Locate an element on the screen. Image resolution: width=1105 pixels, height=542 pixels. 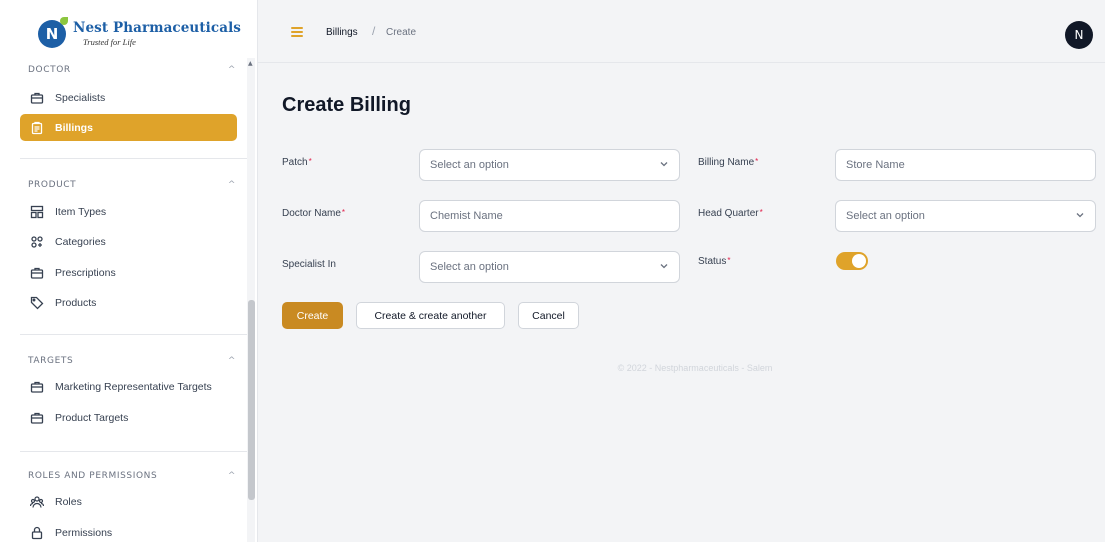
footer-copyright: © 2022 - Nestpharmaceuticals - Salem is located at coordinates (695, 368).